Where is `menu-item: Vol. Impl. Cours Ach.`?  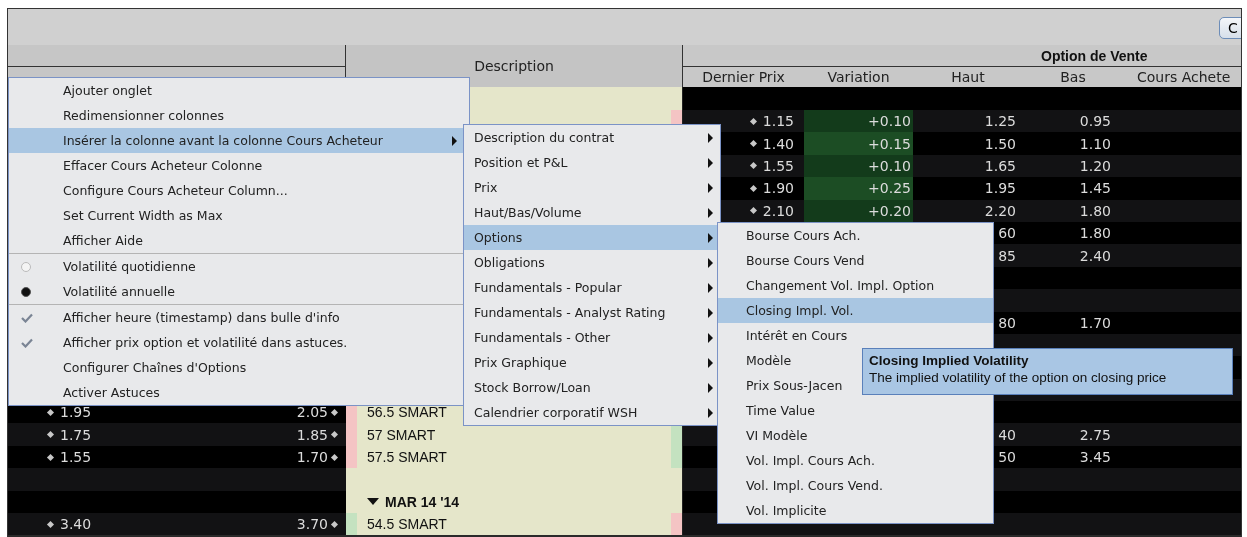 menu-item: Vol. Impl. Cours Ach. is located at coordinates (855, 460).